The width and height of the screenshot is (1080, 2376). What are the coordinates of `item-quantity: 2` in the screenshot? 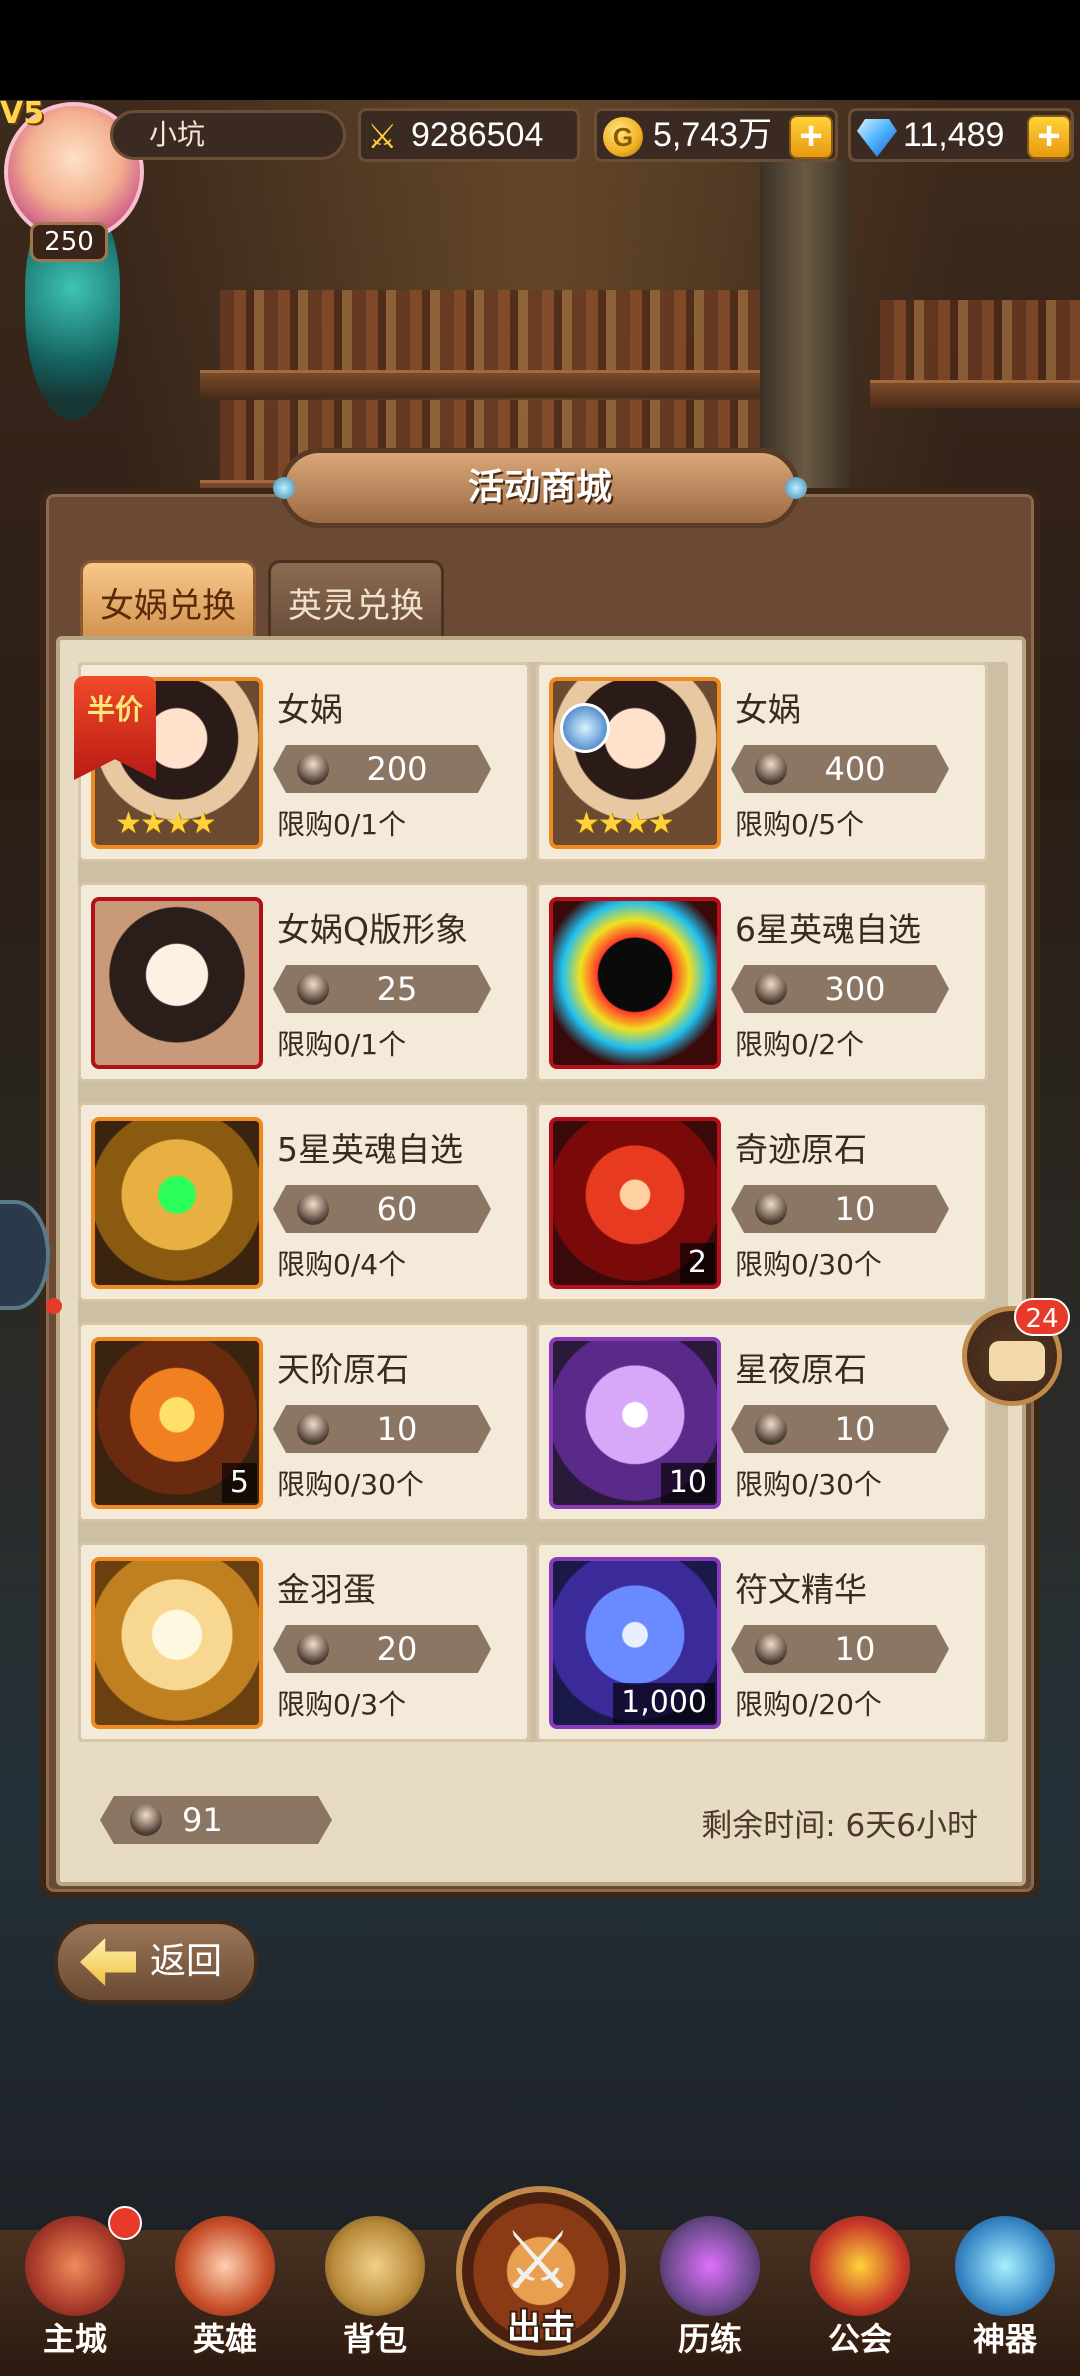 It's located at (697, 1263).